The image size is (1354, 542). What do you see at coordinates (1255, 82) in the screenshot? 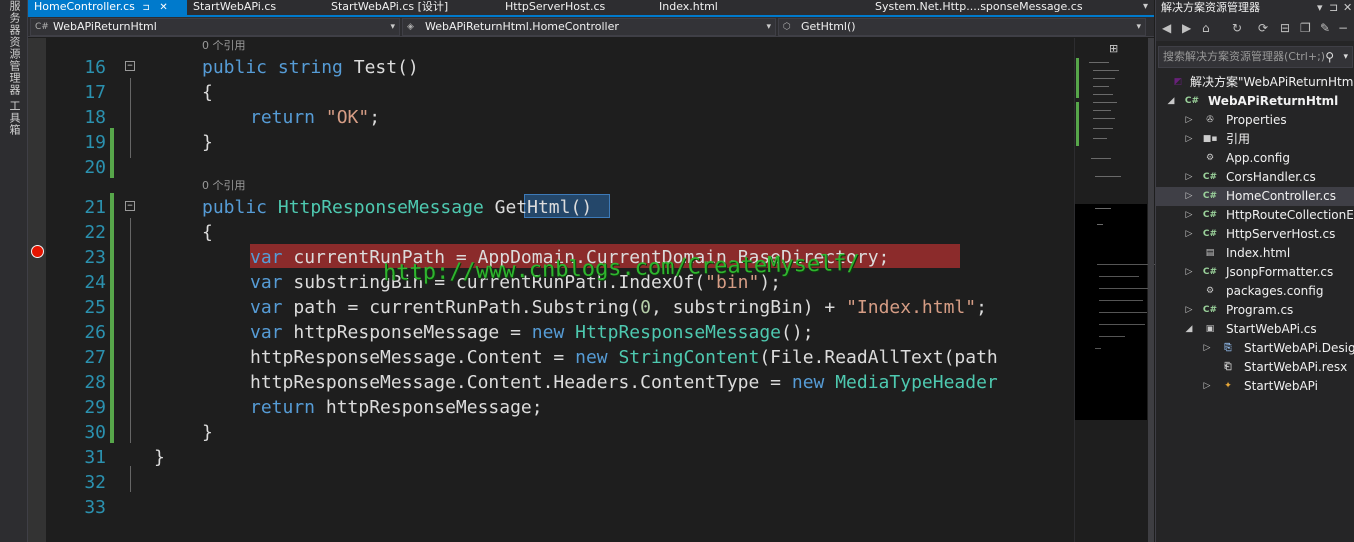
I see `tree-item-solution: ◩ 解决方案"WebAPiReturnHtml"(1 个项目)` at bounding box center [1255, 82].